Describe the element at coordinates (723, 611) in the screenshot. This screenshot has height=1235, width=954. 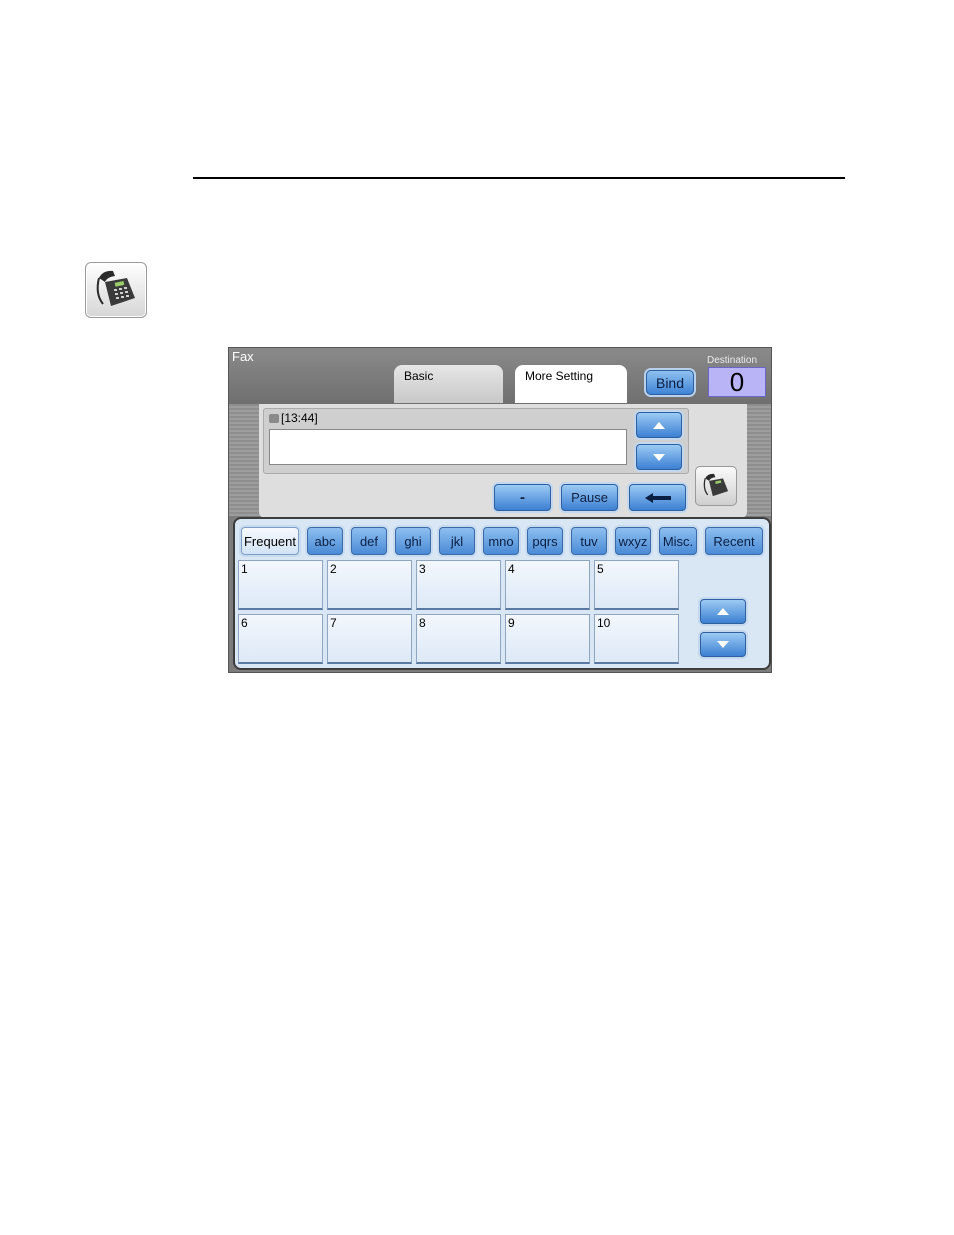
I see `directory-scroll-up-button` at that location.